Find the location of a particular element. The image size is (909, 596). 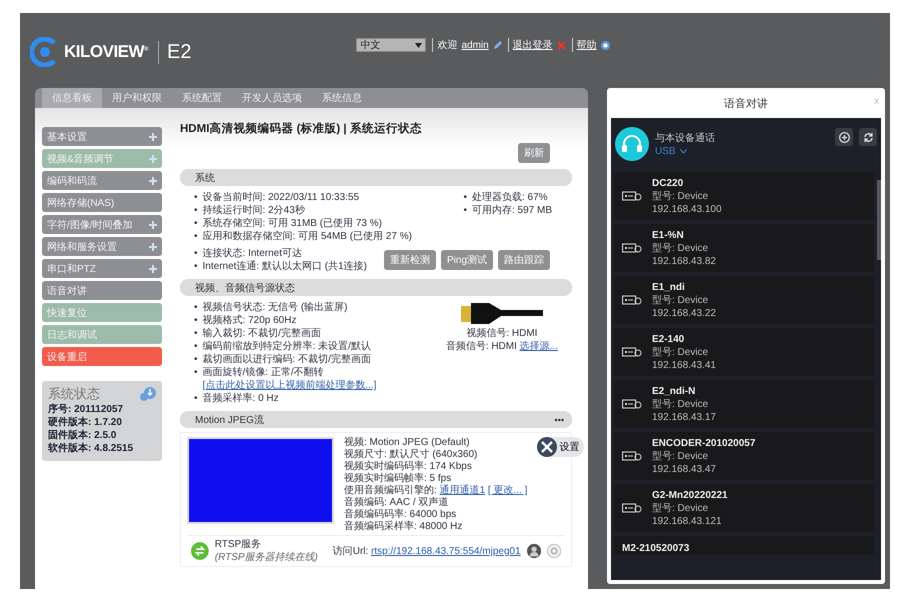

network-item: Internet连通: 默认以太网口 (共1连接) is located at coordinates (284, 266).